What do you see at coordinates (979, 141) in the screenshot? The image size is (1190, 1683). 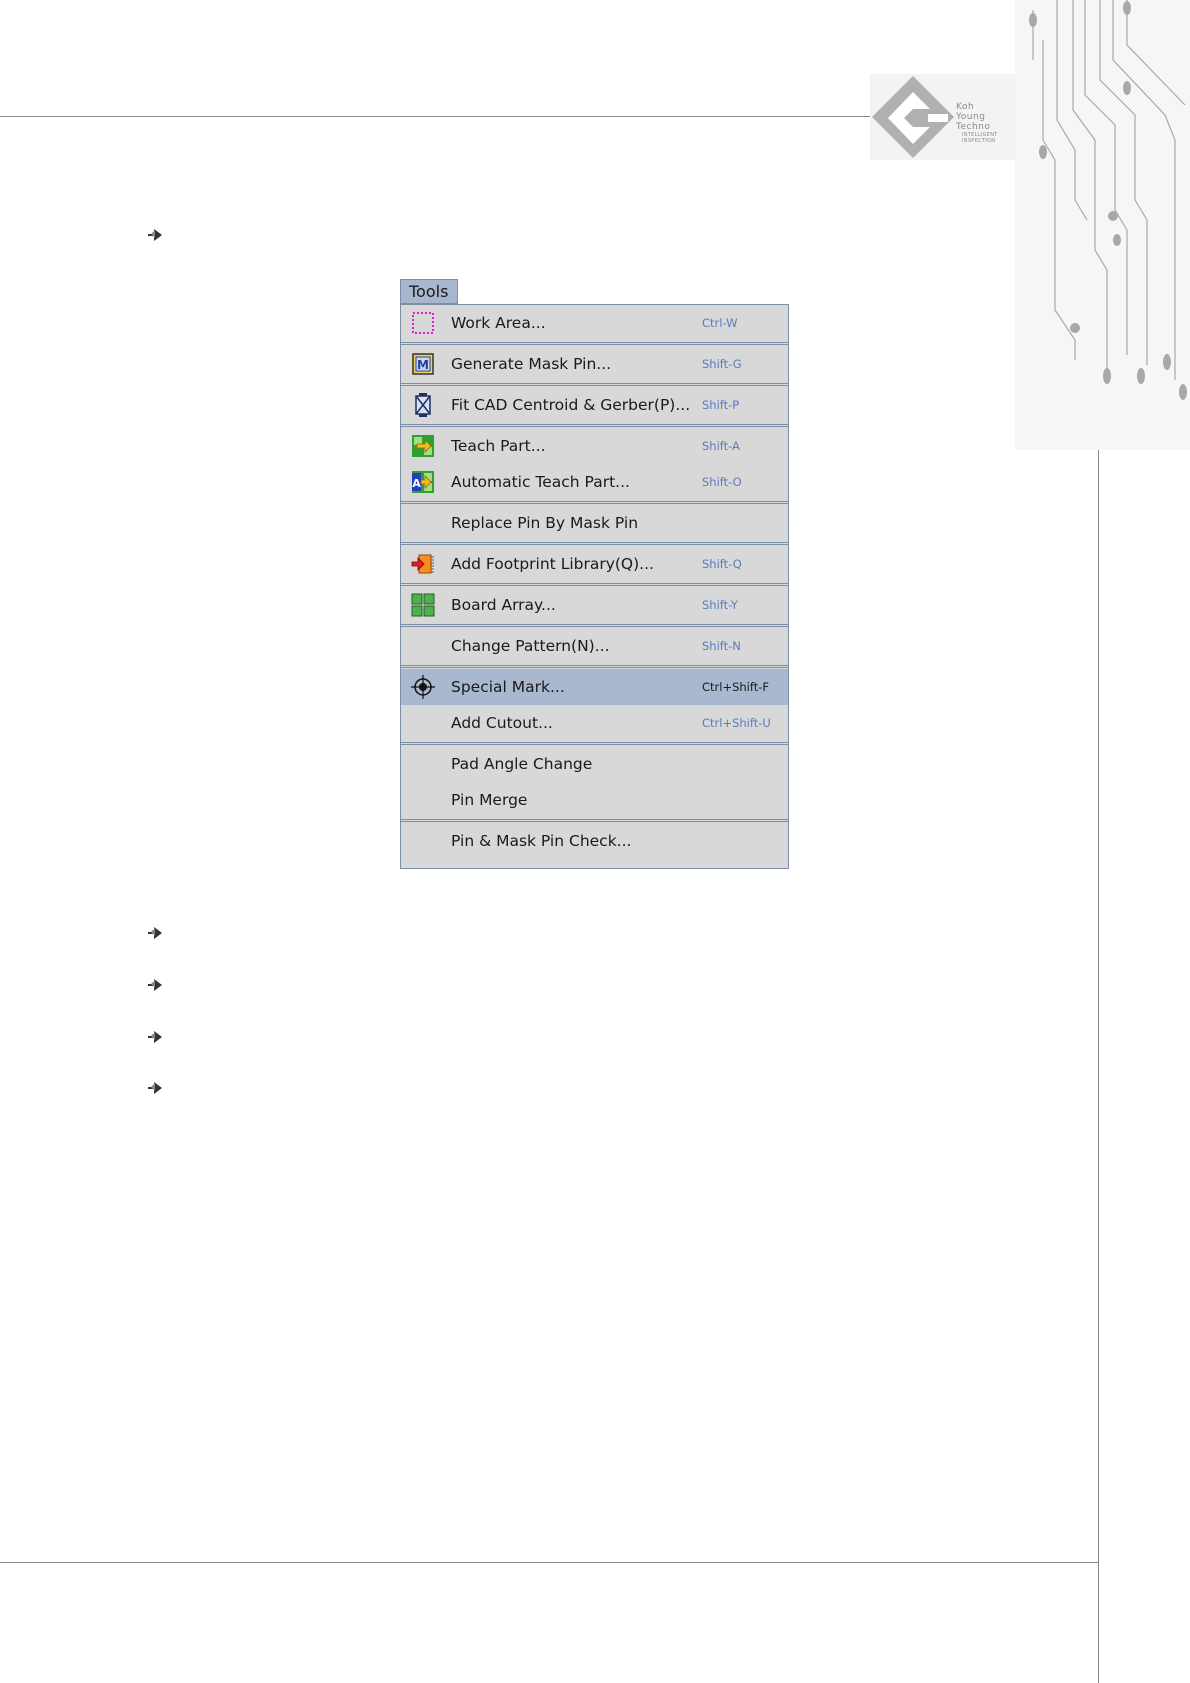 I see `logo-tagline-2: INSPECTION` at bounding box center [979, 141].